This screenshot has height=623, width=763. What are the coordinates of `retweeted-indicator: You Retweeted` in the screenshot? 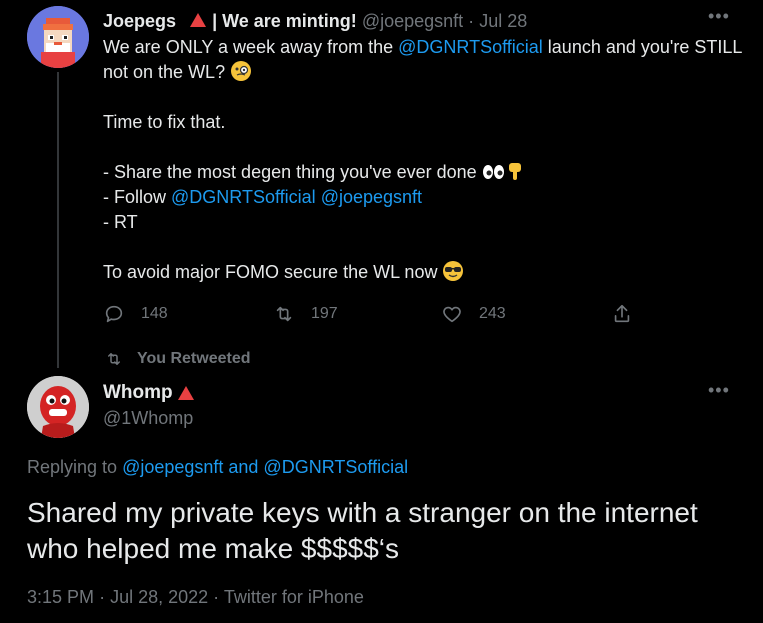 It's located at (178, 359).